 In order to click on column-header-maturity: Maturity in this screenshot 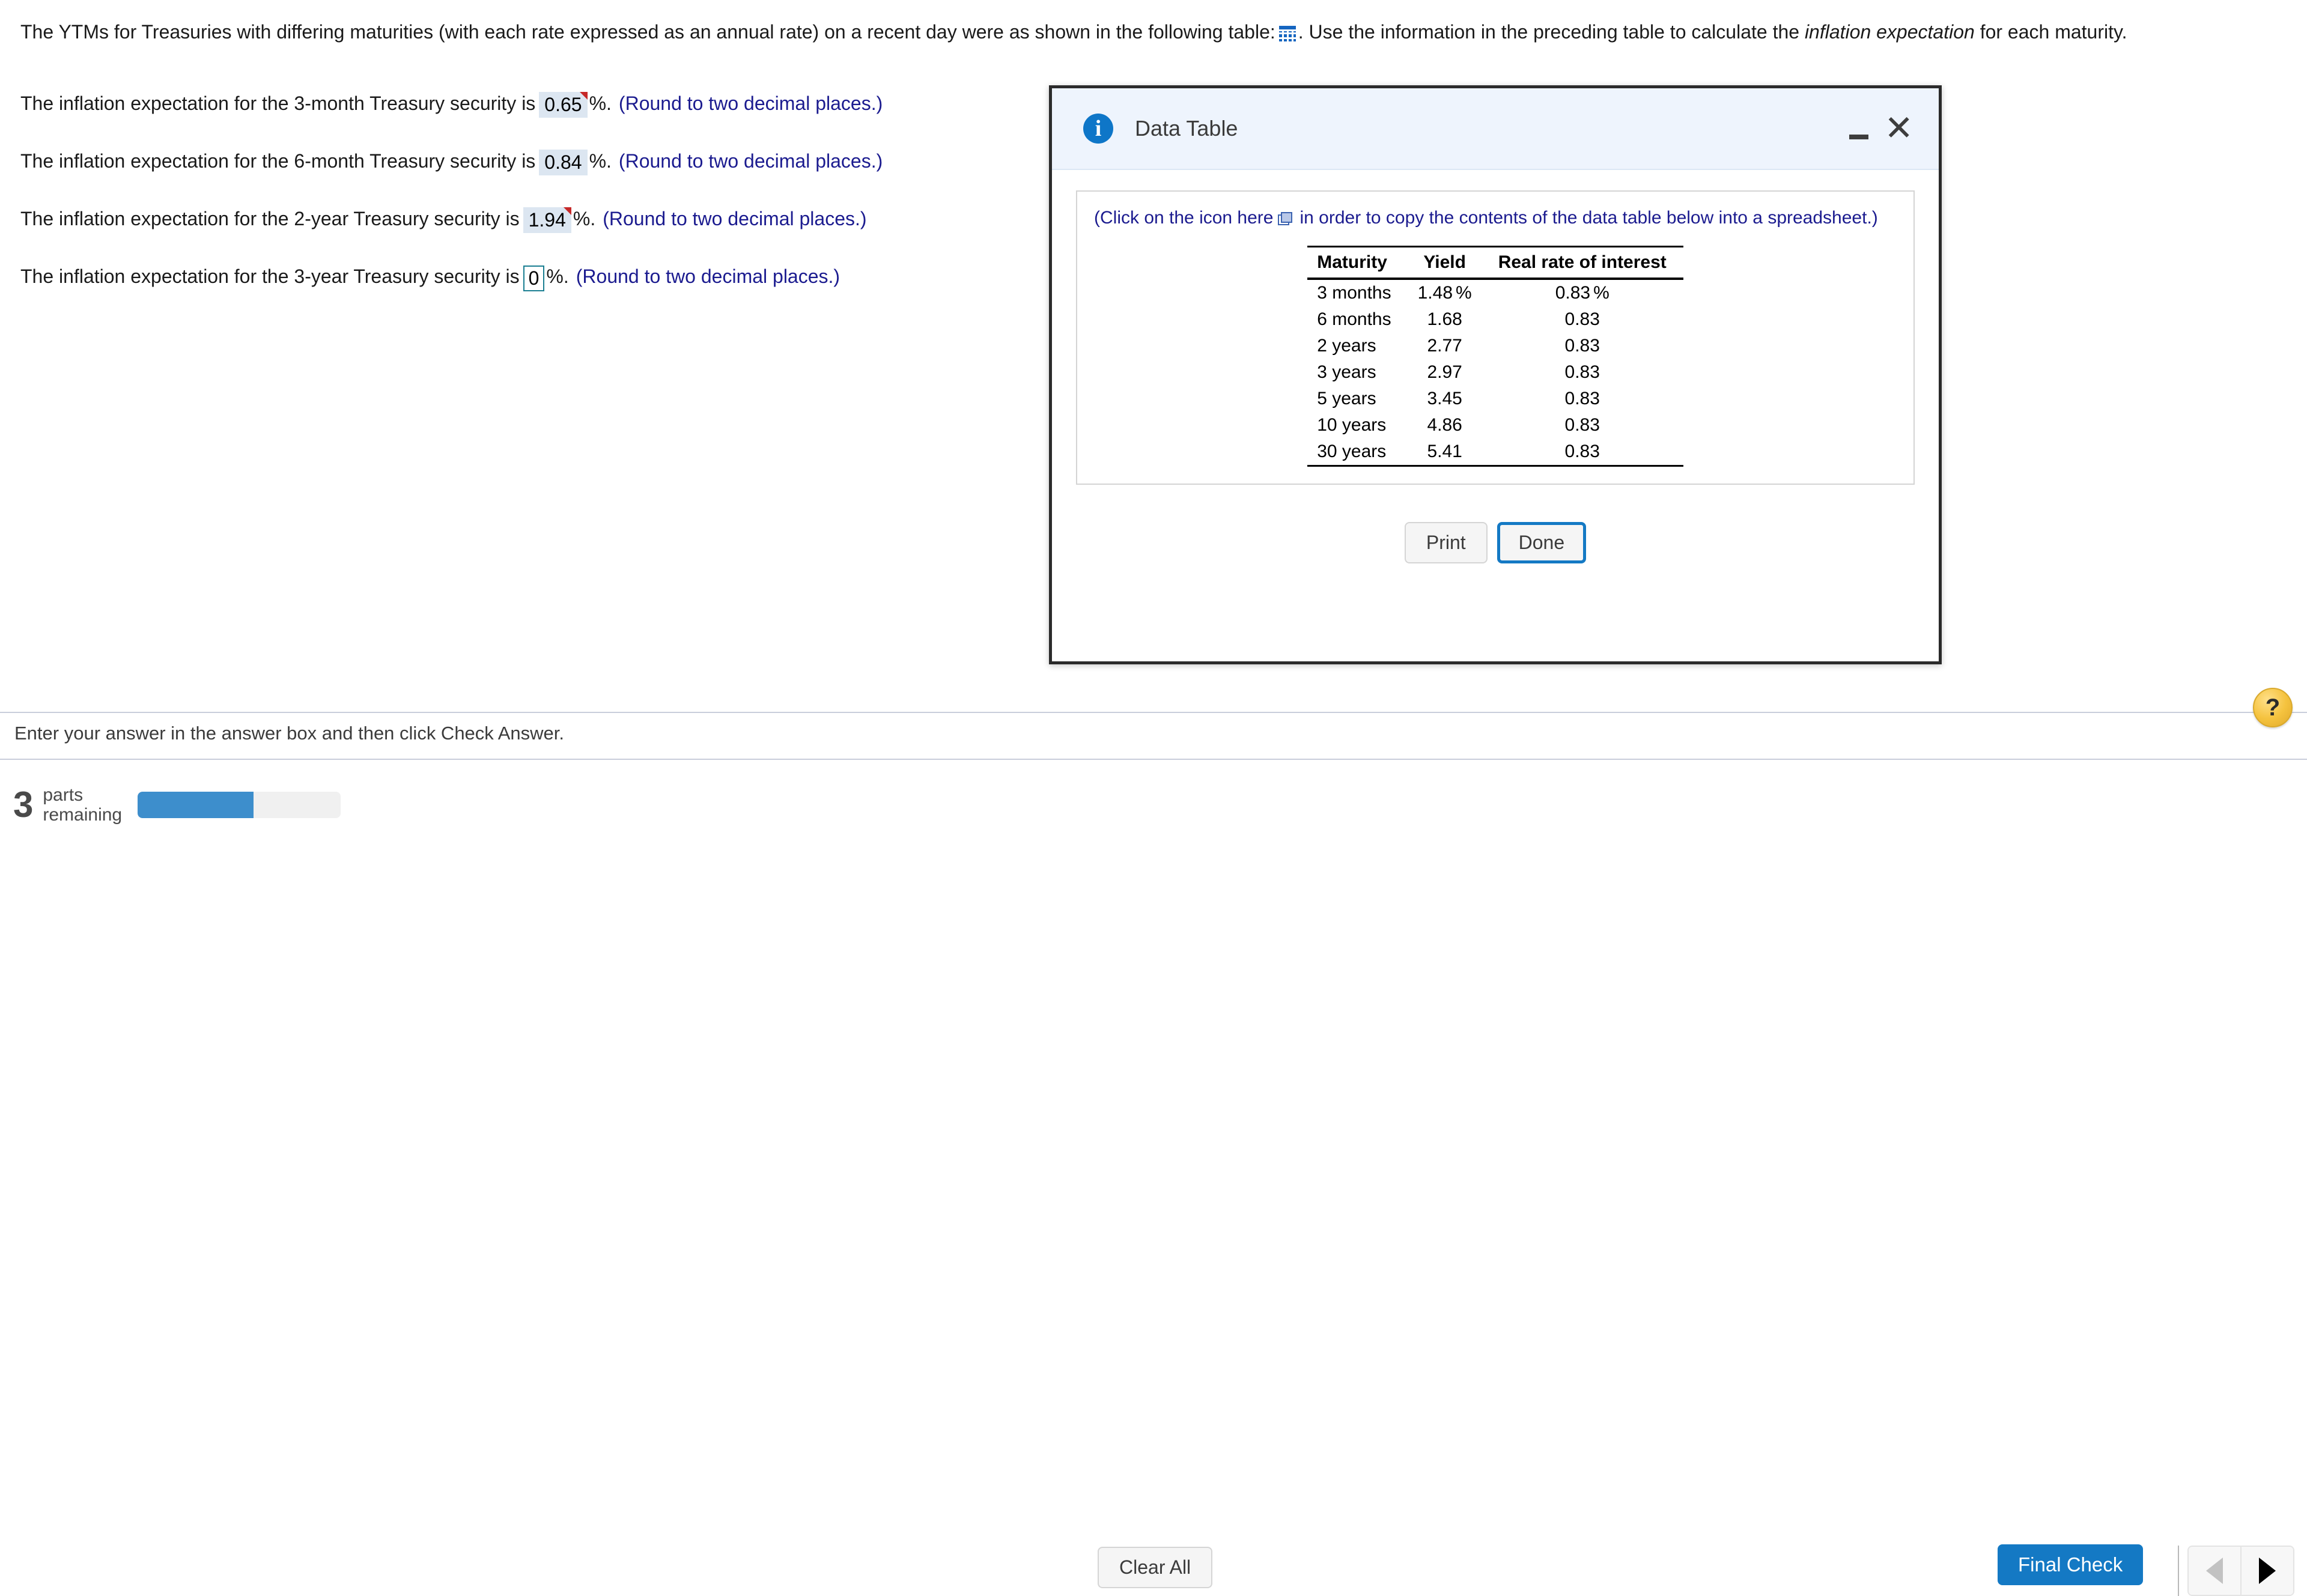, I will do `click(1358, 263)`.